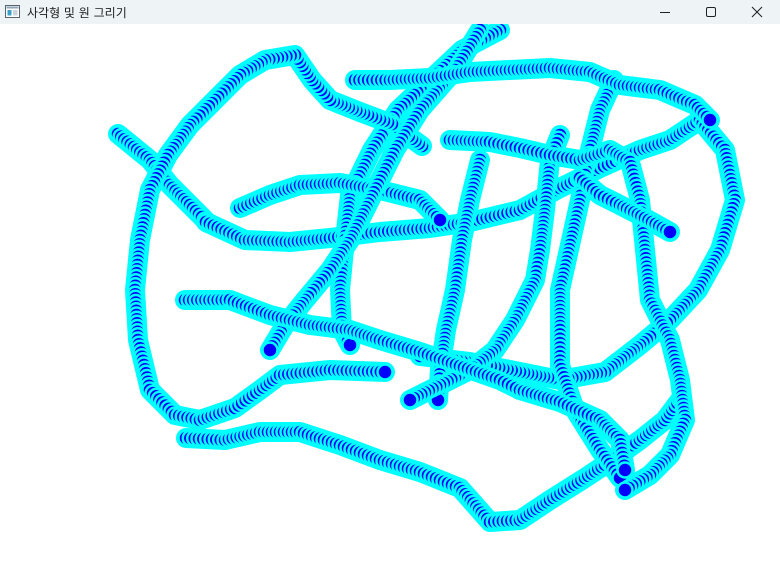 This screenshot has width=780, height=584. Describe the element at coordinates (390, 12) in the screenshot. I see `title-bar: 사각형 및 원 그리기` at that location.